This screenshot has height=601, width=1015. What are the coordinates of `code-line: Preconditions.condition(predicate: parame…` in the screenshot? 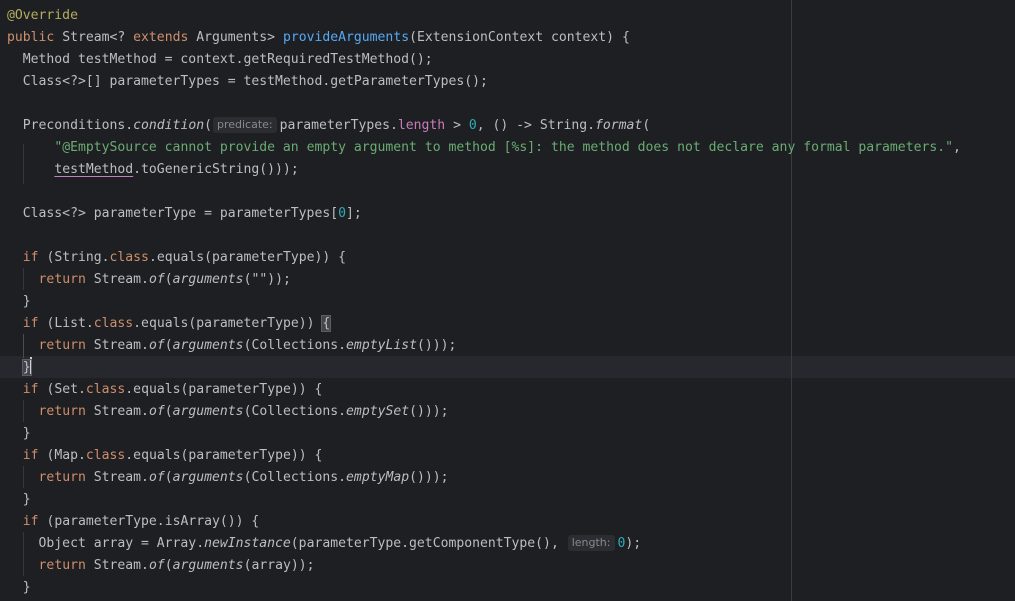 It's located at (328, 126).